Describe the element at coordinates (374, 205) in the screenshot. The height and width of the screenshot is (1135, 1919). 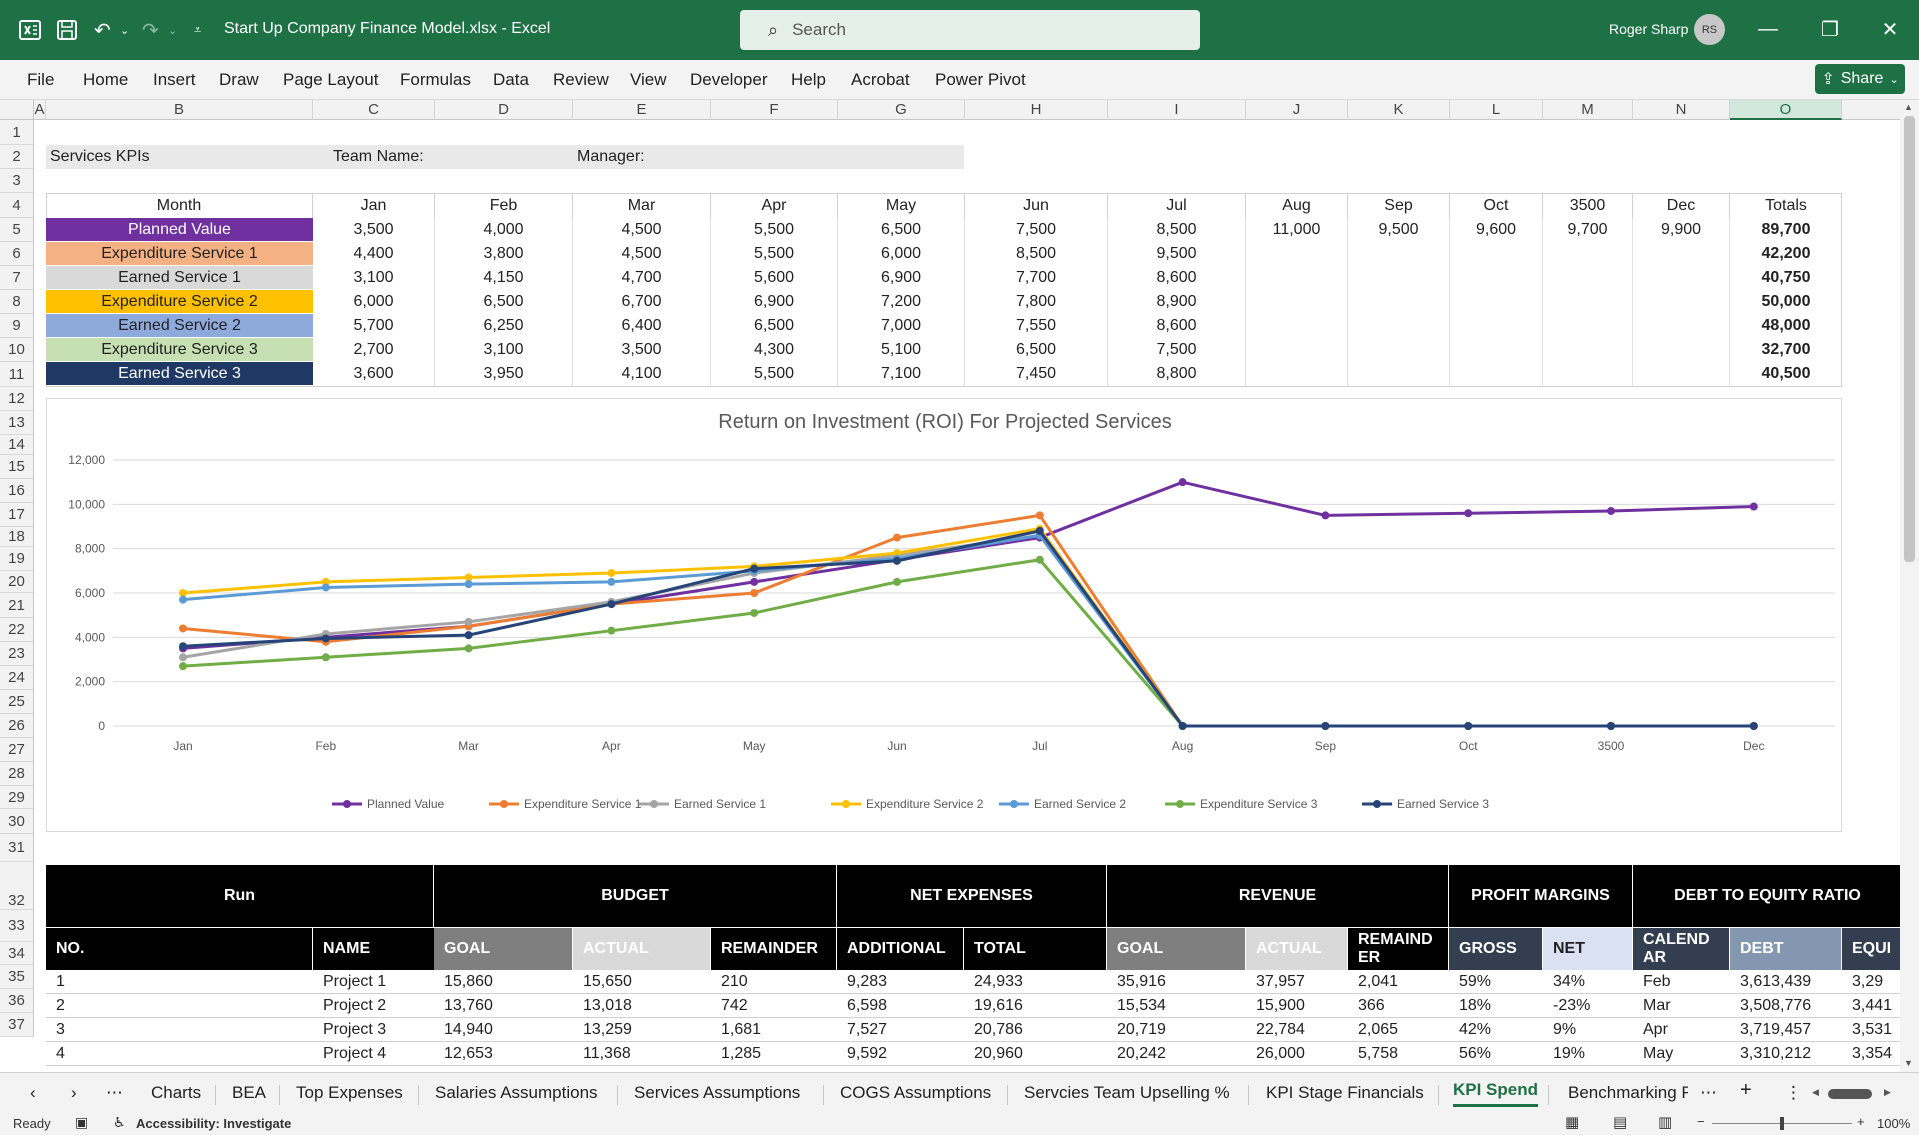
I see `month-header-cell: Jan` at that location.